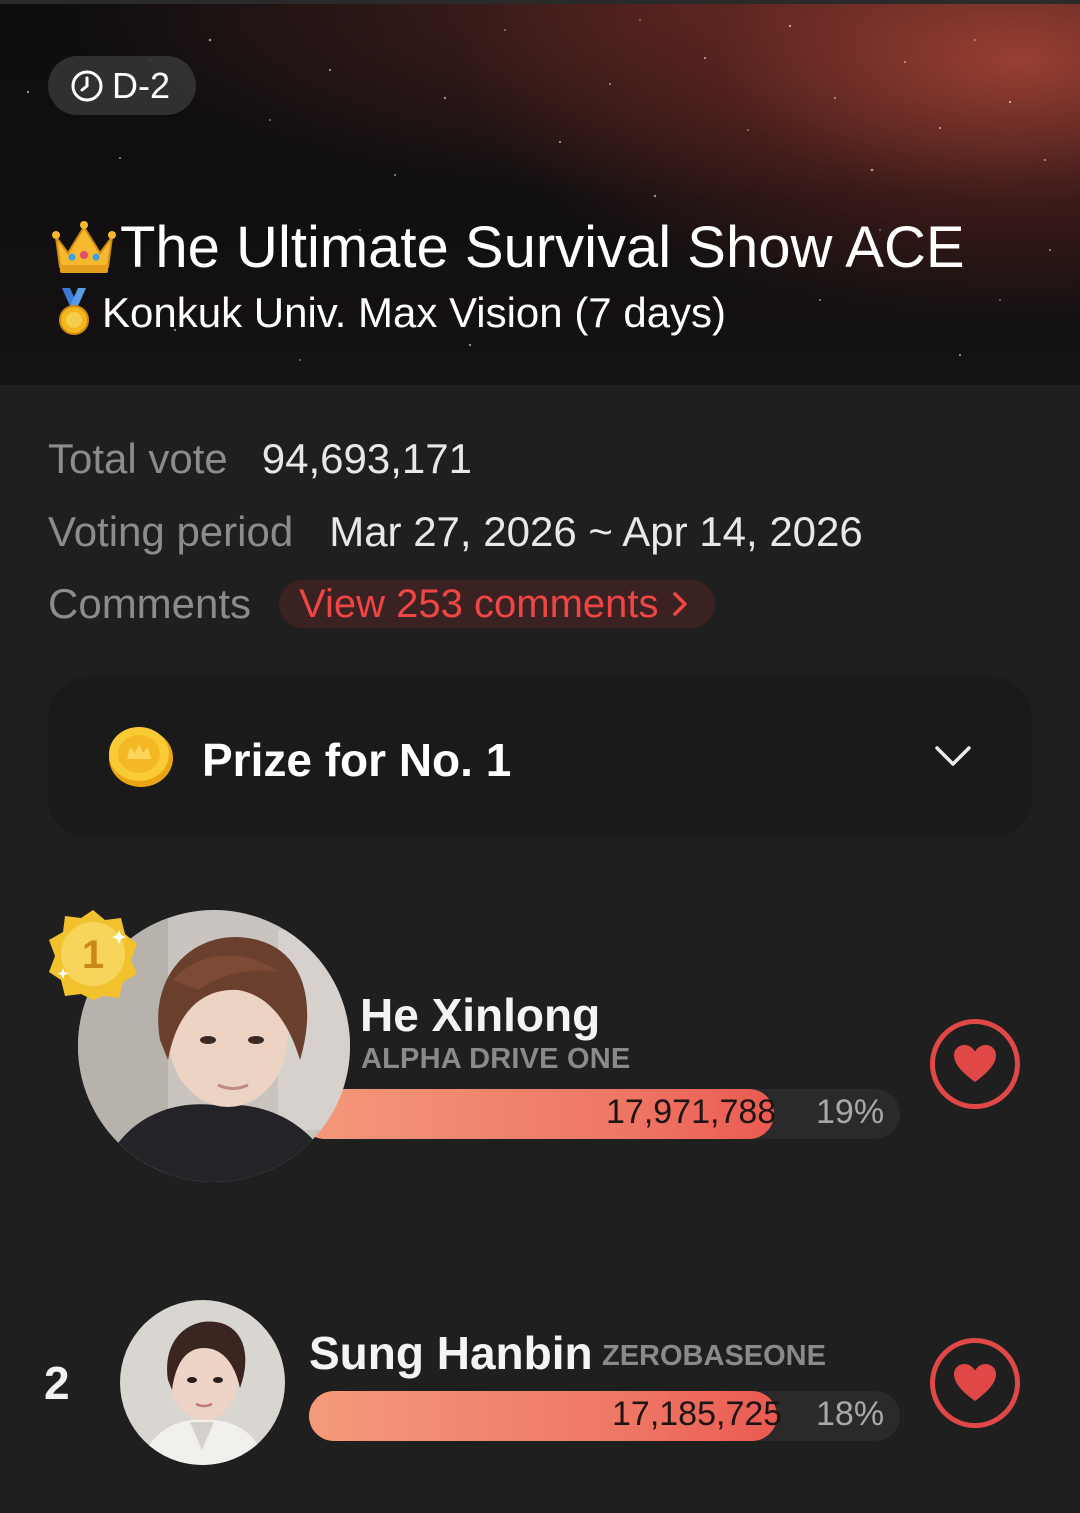 The width and height of the screenshot is (1080, 1513). I want to click on comments-label: Comments, so click(150, 603).